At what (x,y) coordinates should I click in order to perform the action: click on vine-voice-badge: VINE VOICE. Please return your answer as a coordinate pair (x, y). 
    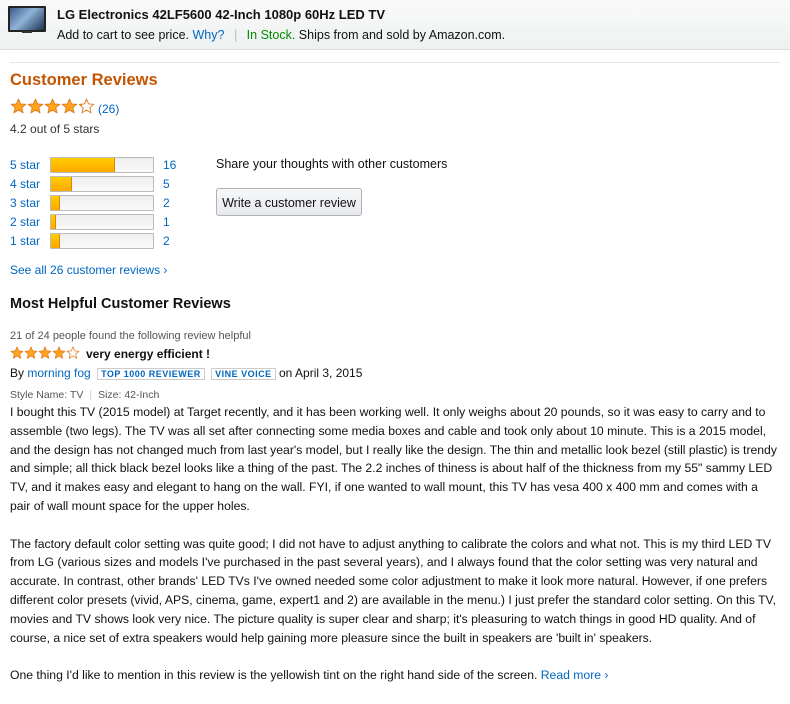
    Looking at the image, I should click on (243, 374).